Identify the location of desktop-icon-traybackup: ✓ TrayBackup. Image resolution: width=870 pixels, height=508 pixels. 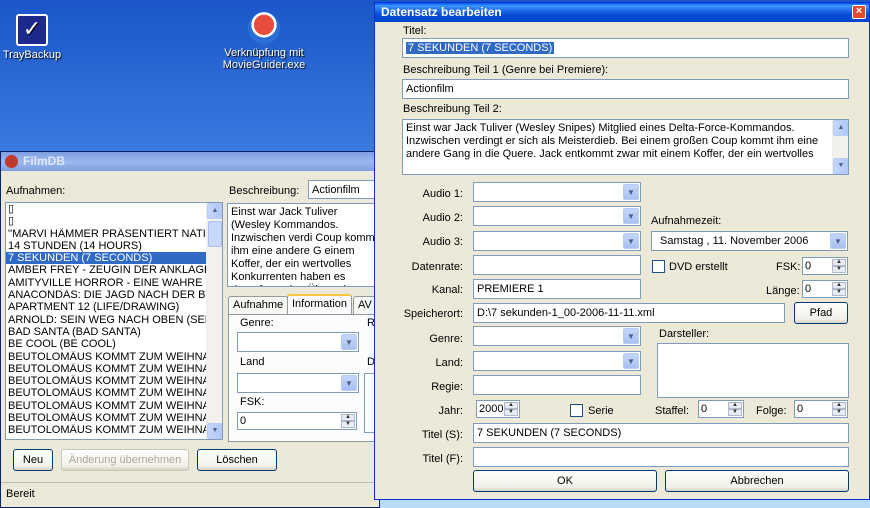
(36, 37).